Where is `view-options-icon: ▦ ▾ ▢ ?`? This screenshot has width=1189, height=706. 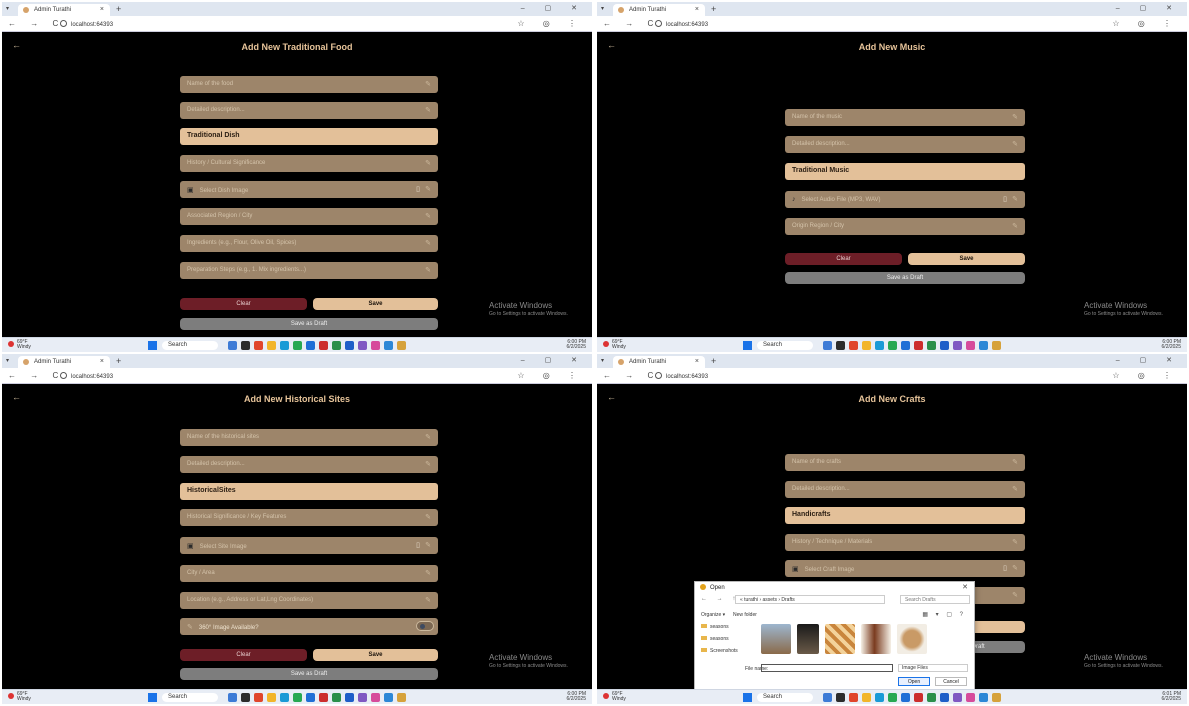
view-options-icon: ▦ ▾ ▢ ? is located at coordinates (944, 614).